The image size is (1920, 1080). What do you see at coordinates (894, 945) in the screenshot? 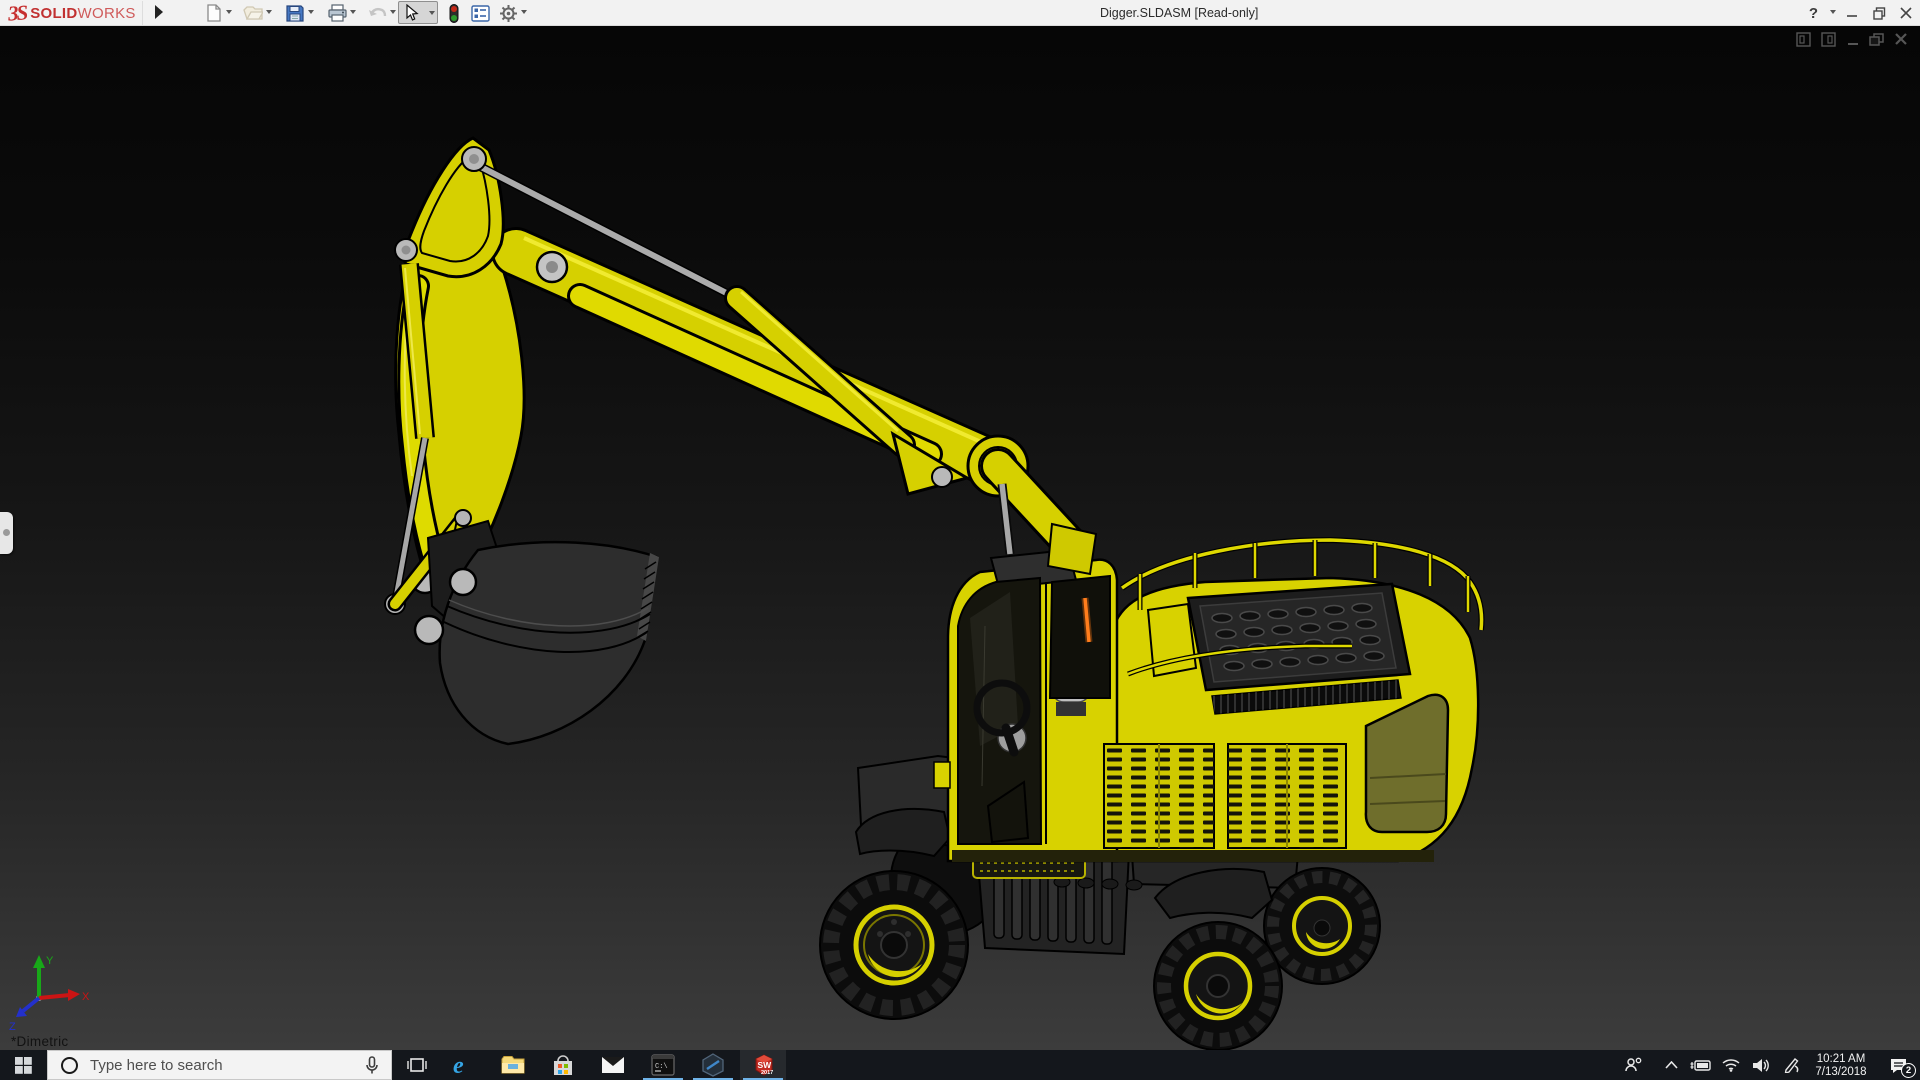
I see `wheel-front-left` at bounding box center [894, 945].